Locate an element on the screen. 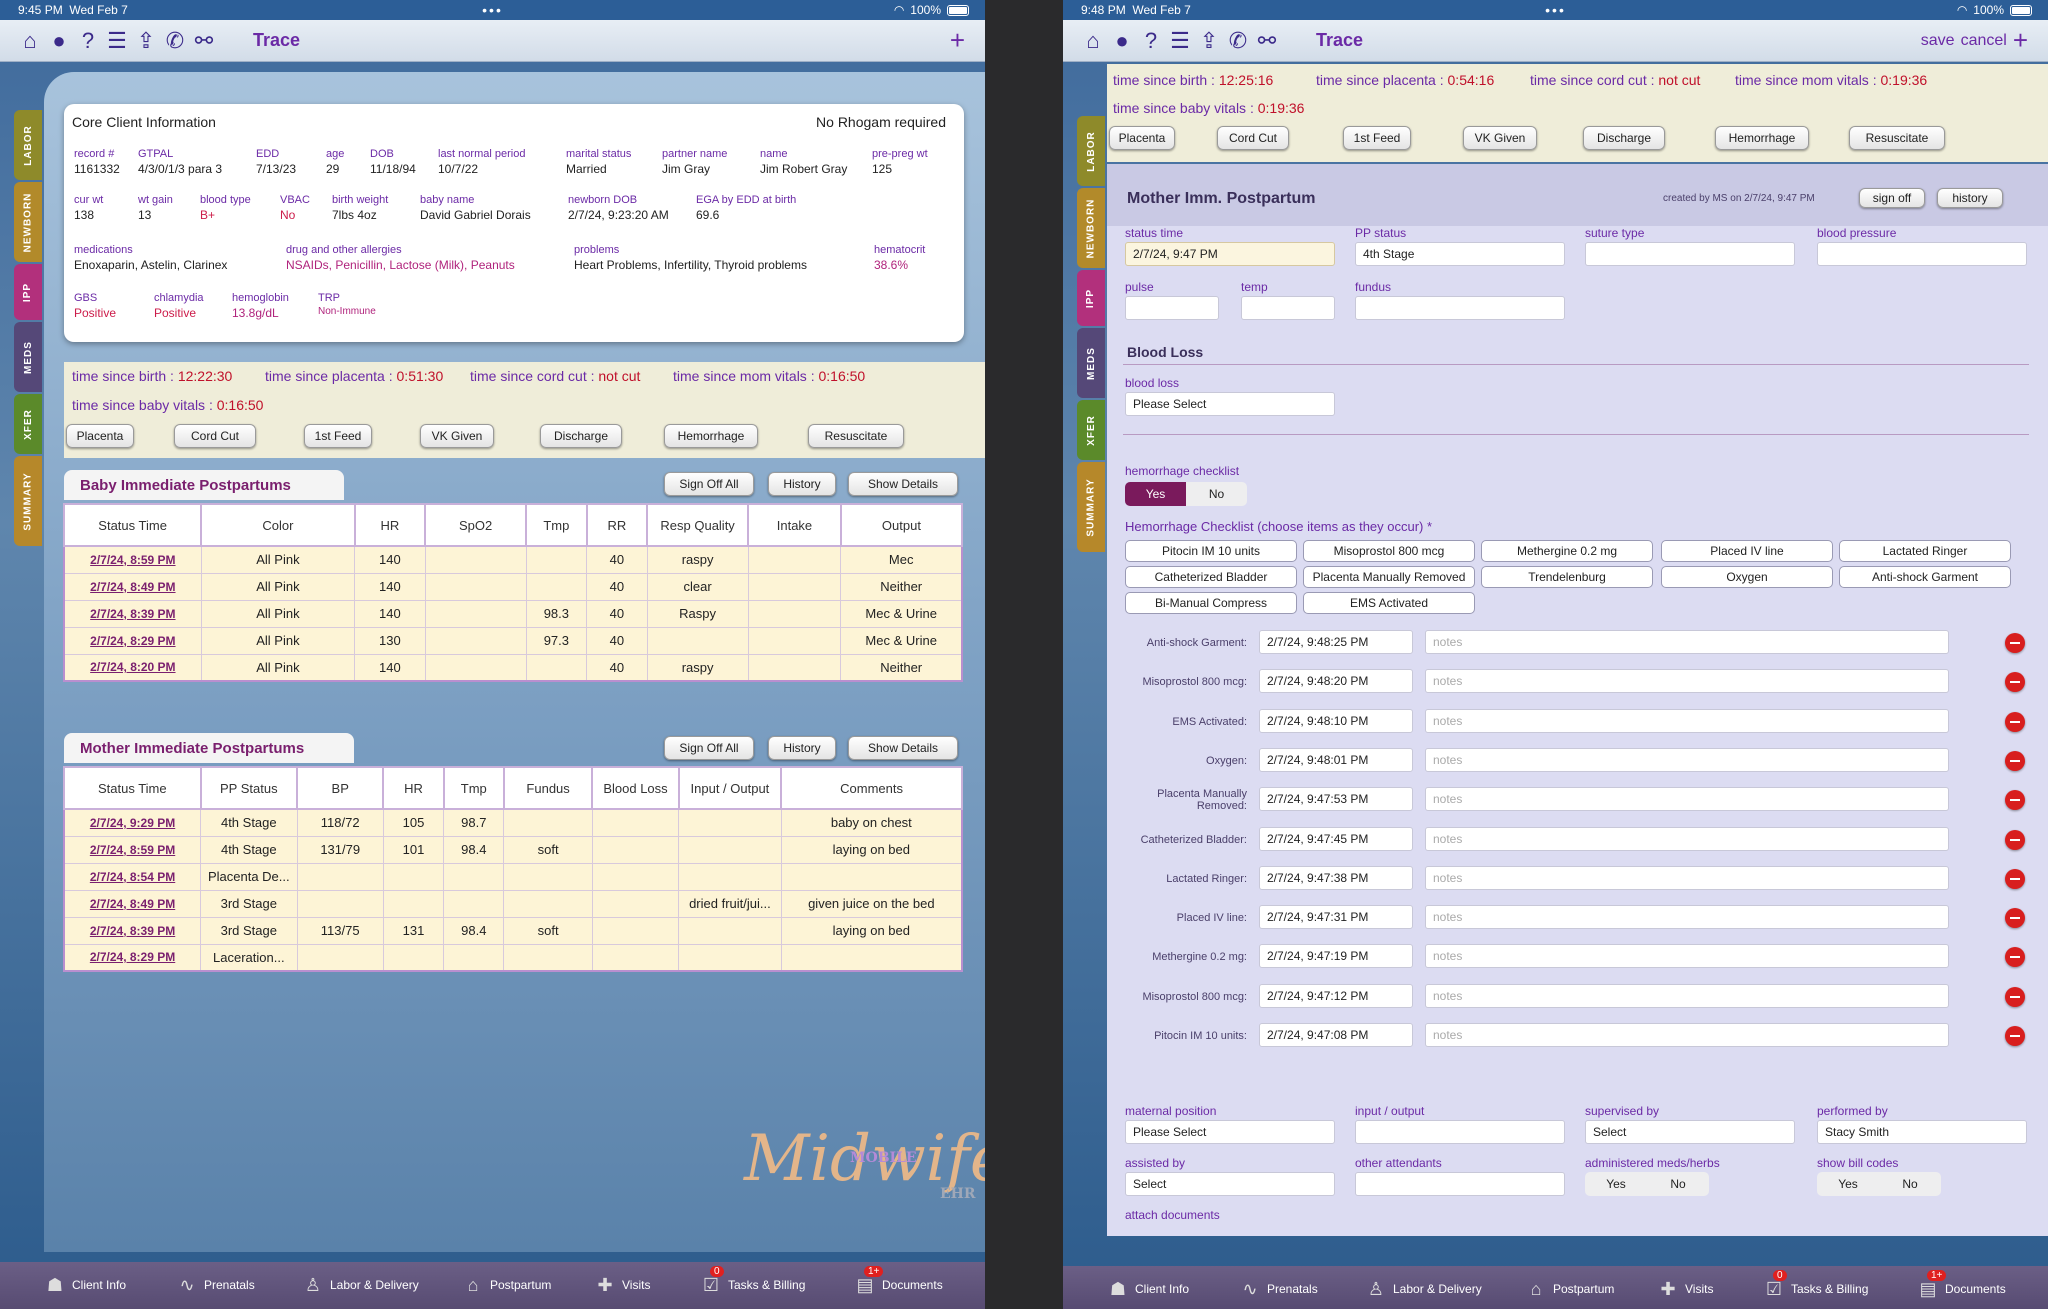  meds-no-option: No is located at coordinates (1678, 1184).